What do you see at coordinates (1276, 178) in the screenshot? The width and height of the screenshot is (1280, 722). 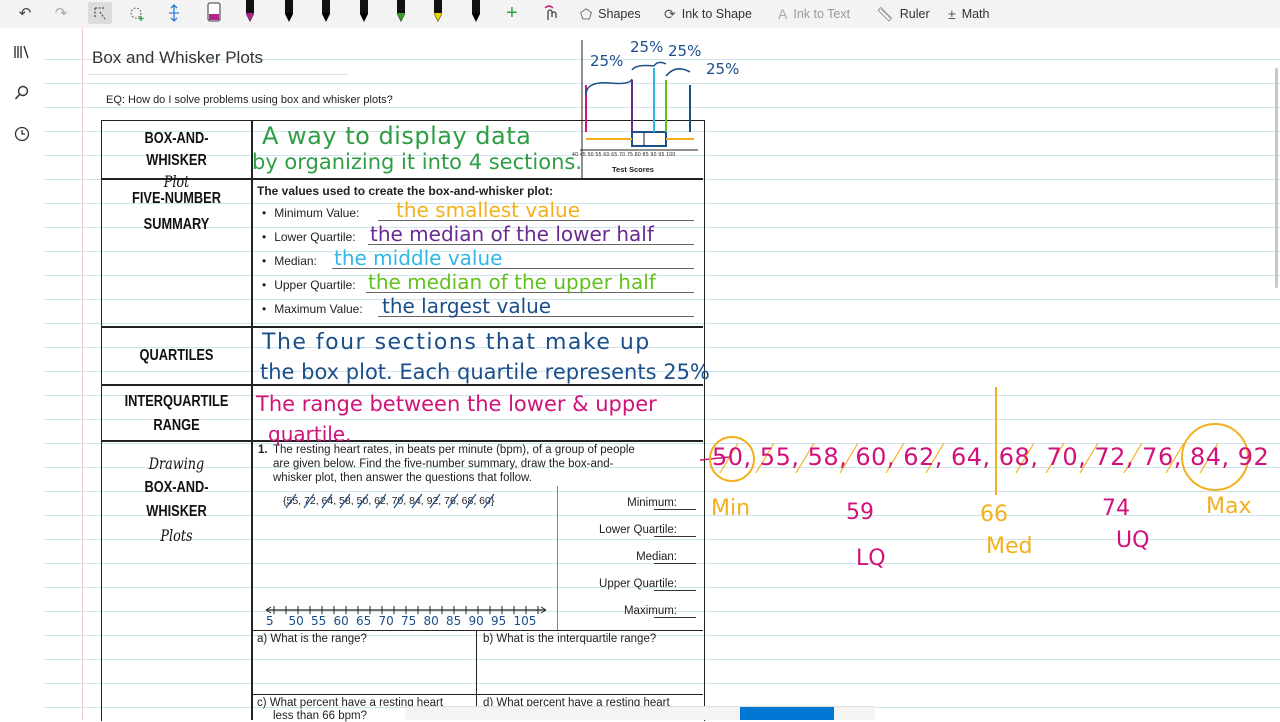 I see `scrollbar` at bounding box center [1276, 178].